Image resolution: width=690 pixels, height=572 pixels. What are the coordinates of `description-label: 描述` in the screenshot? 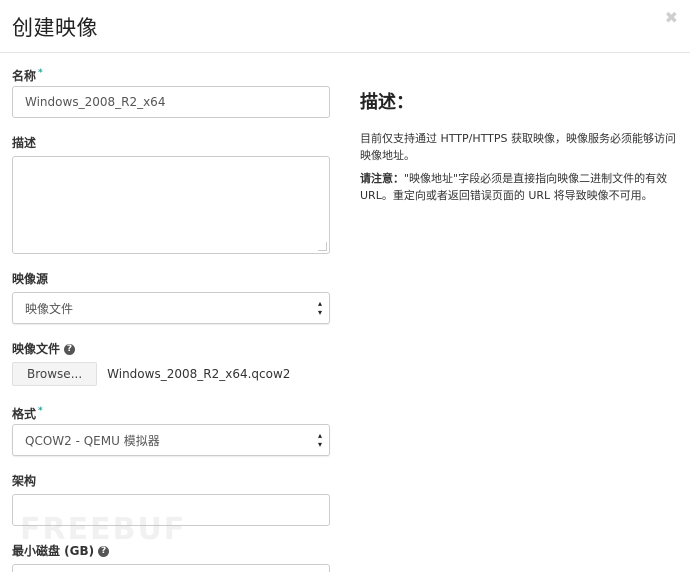 It's located at (24, 143).